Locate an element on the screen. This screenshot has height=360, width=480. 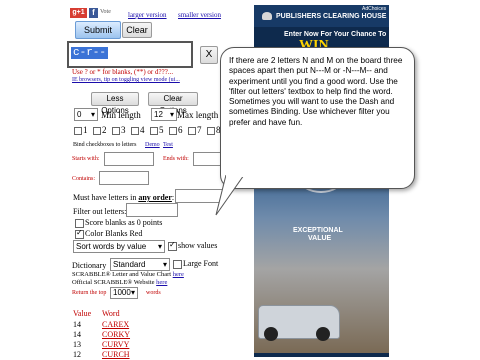
ad-exceptional-2: VALUE is located at coordinates (320, 238).